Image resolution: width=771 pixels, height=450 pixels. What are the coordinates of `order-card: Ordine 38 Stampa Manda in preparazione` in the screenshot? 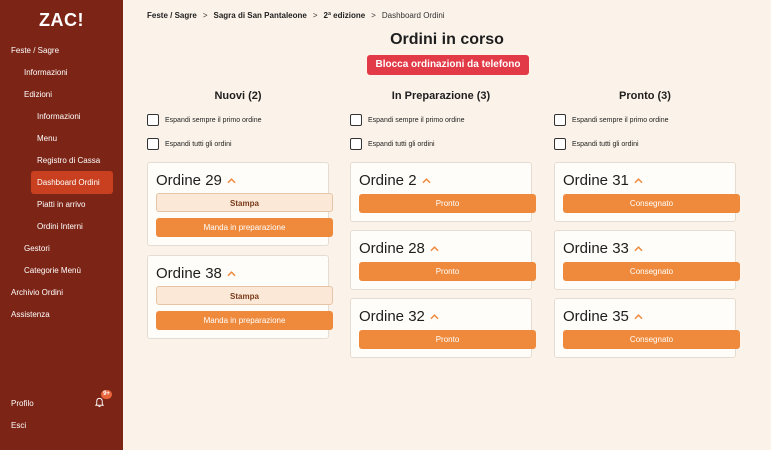 It's located at (240, 297).